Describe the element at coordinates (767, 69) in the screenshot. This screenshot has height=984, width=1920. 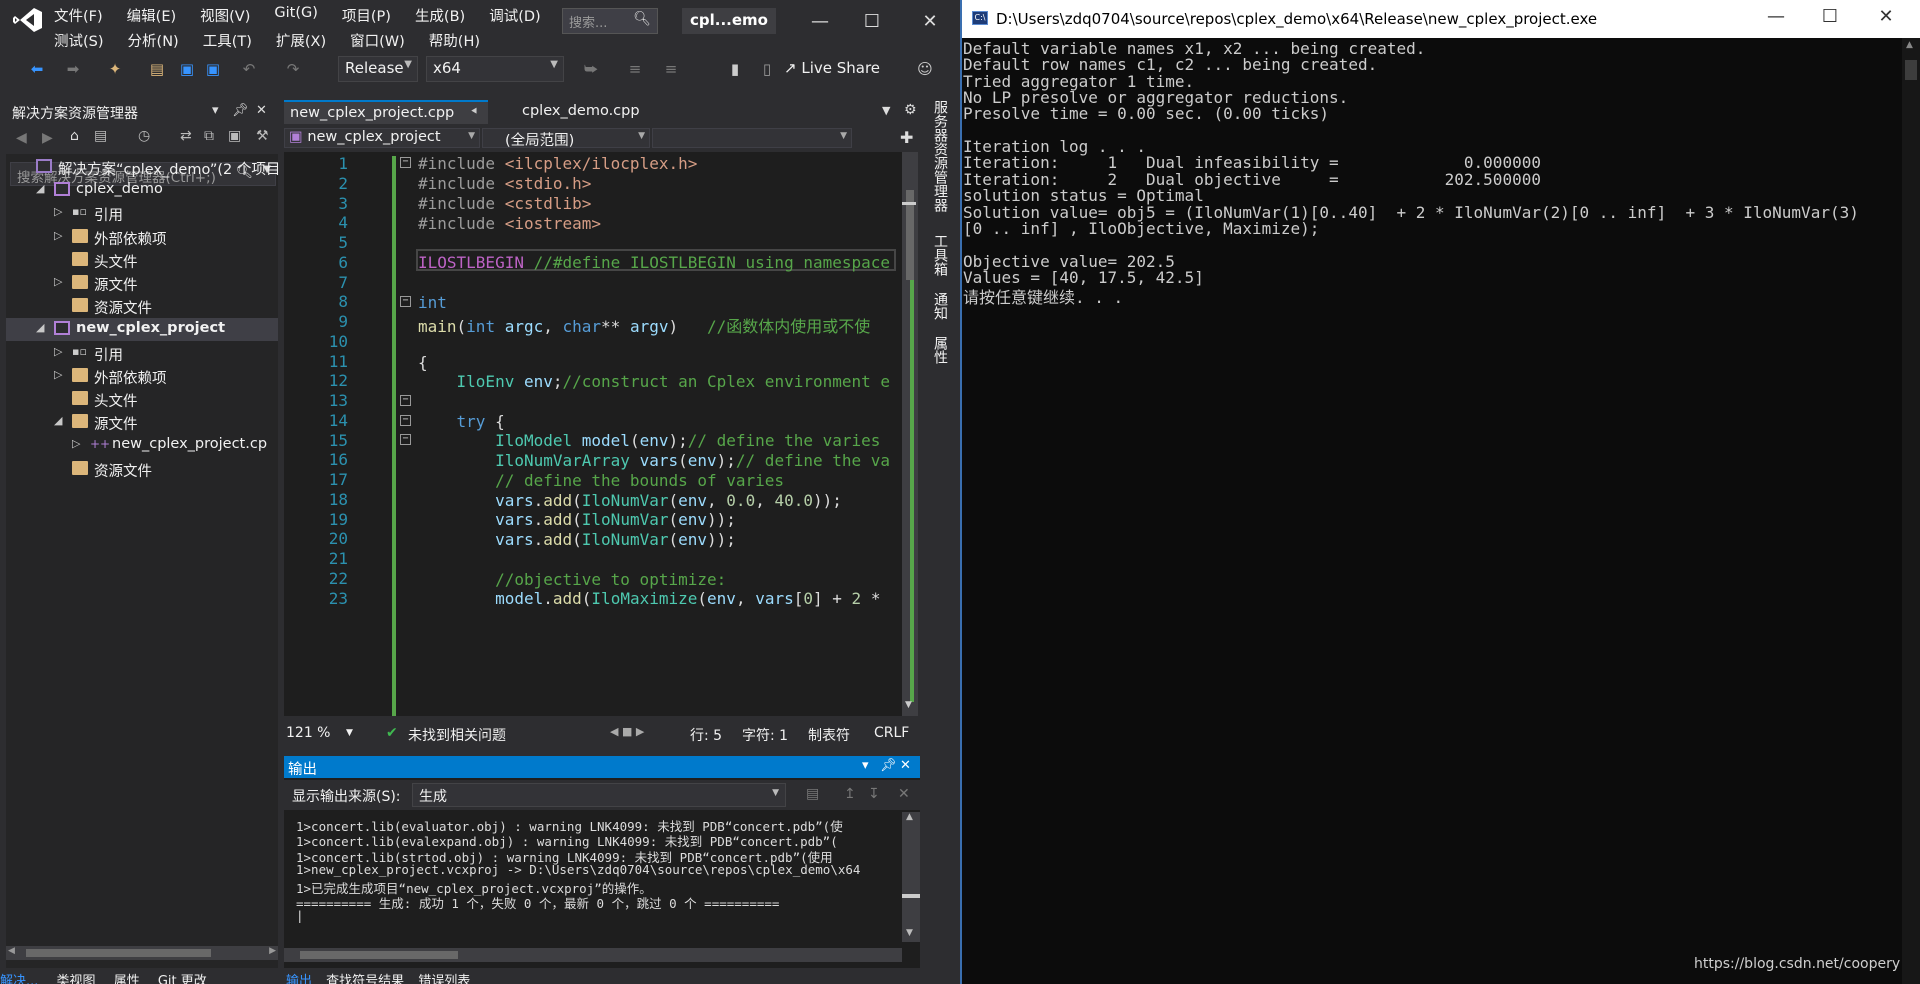
I see `bookmark-list-icon: ▯` at that location.